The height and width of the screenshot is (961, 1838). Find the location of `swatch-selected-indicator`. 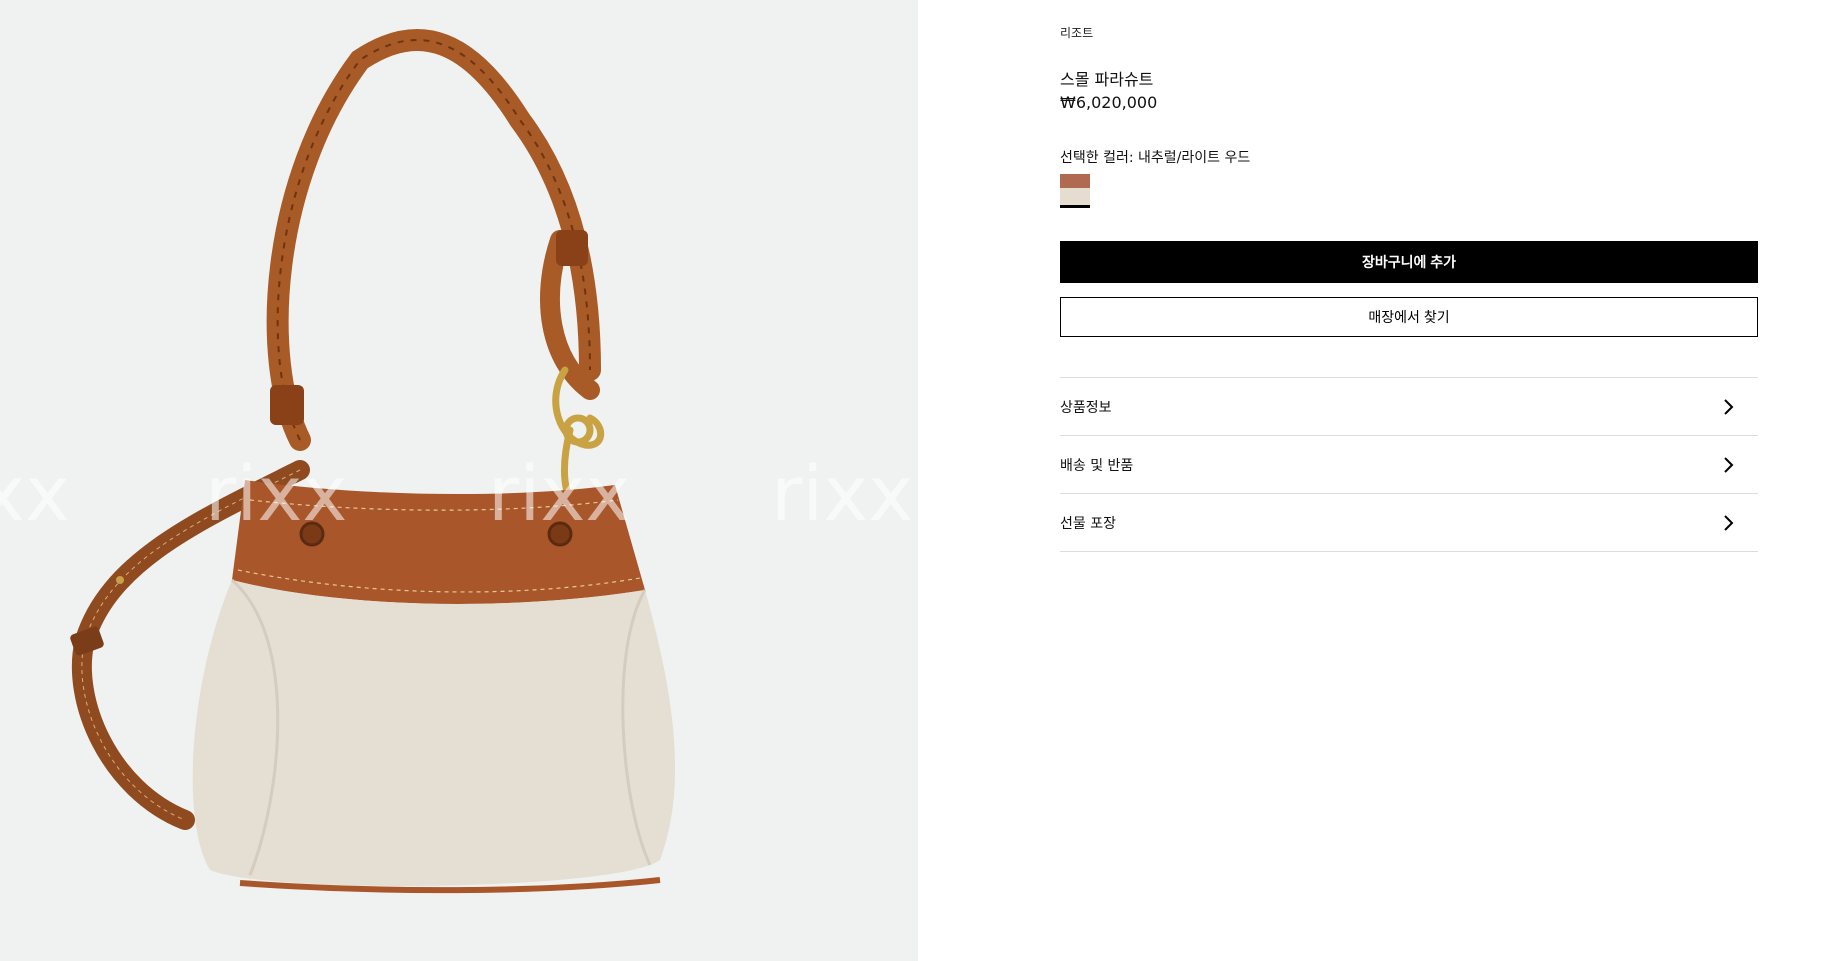

swatch-selected-indicator is located at coordinates (1075, 206).